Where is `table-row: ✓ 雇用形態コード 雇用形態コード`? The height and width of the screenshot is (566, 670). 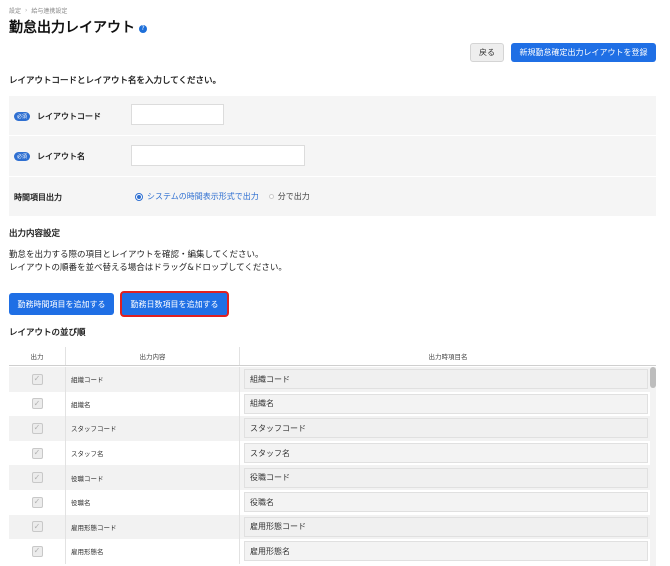
table-row: ✓ 雇用形態コード 雇用形態コード is located at coordinates (332, 527).